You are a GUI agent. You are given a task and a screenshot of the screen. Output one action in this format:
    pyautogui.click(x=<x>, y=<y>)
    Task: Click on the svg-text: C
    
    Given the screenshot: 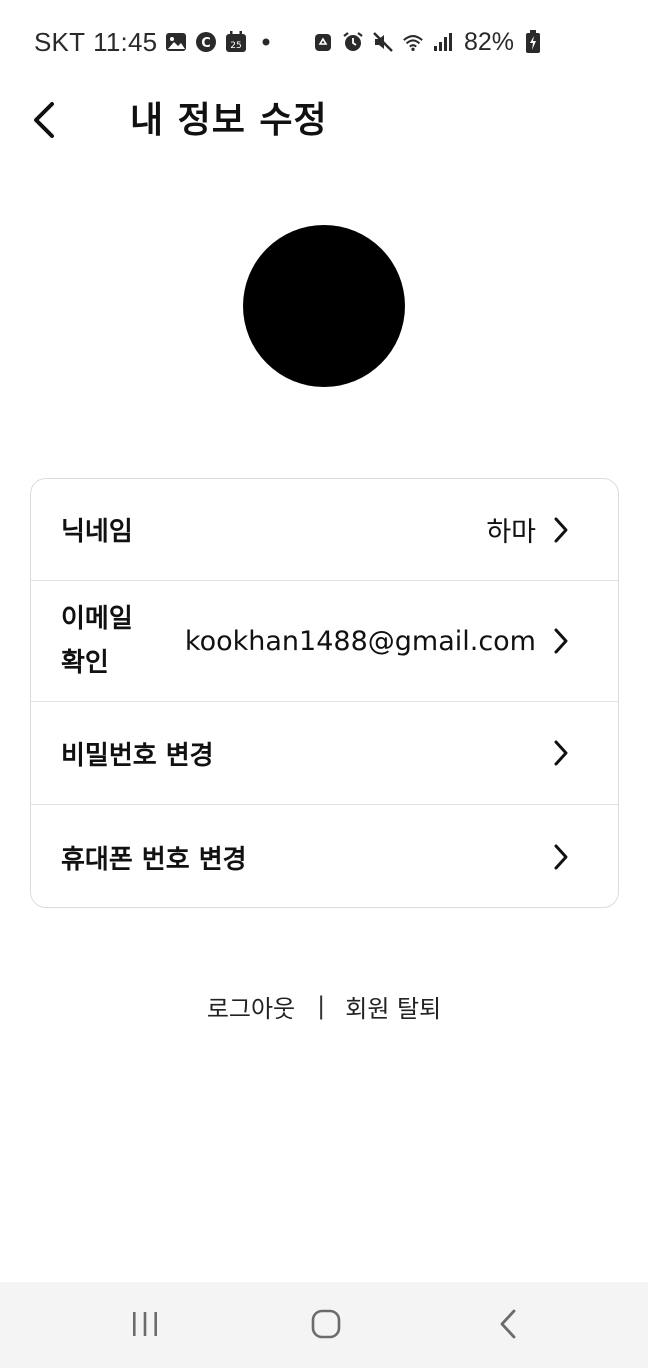 What is the action you would take?
    pyautogui.click(x=207, y=43)
    